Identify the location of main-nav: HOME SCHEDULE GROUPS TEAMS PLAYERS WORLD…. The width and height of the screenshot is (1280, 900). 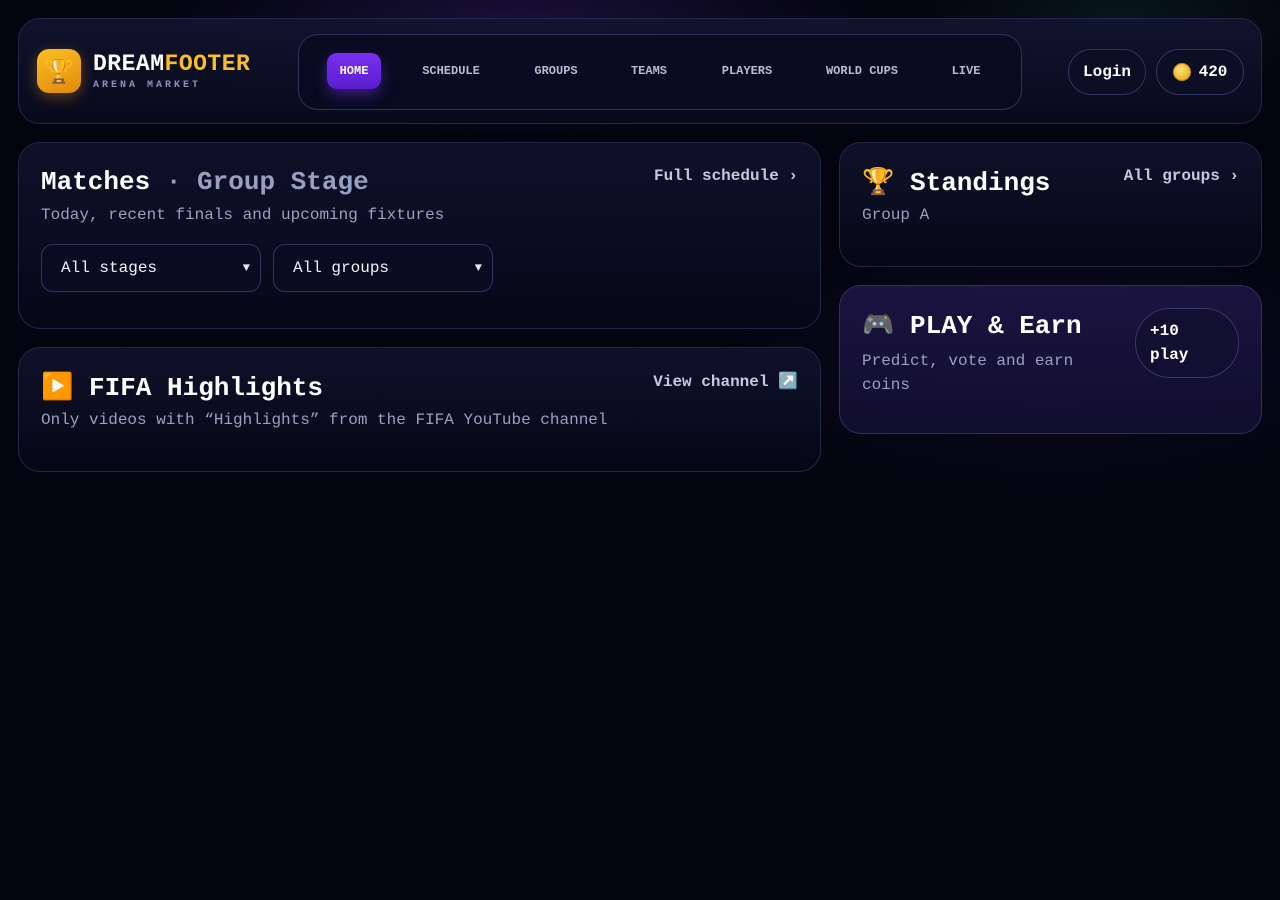
(660, 72).